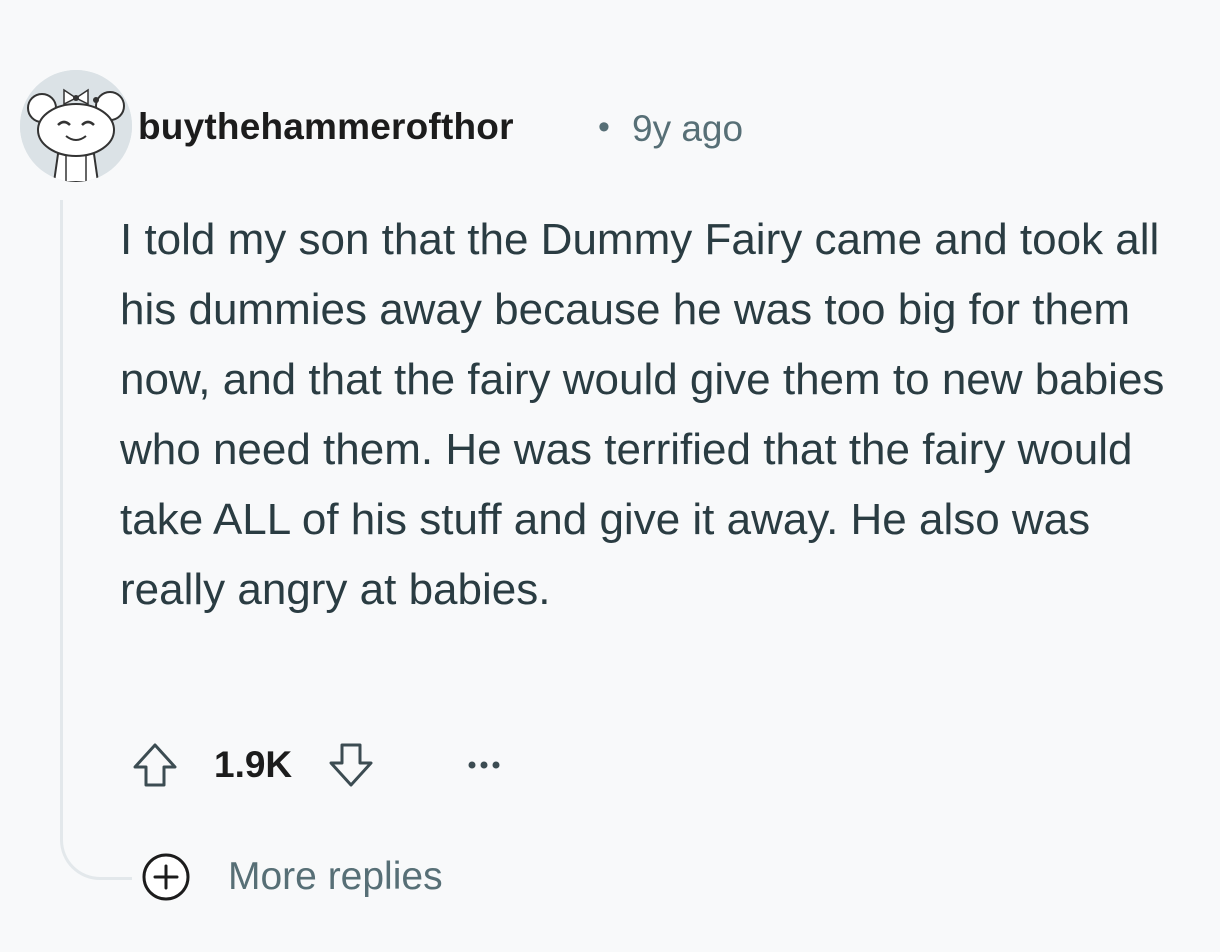  Describe the element at coordinates (253, 764) in the screenshot. I see `vote-score: 1.9K` at that location.